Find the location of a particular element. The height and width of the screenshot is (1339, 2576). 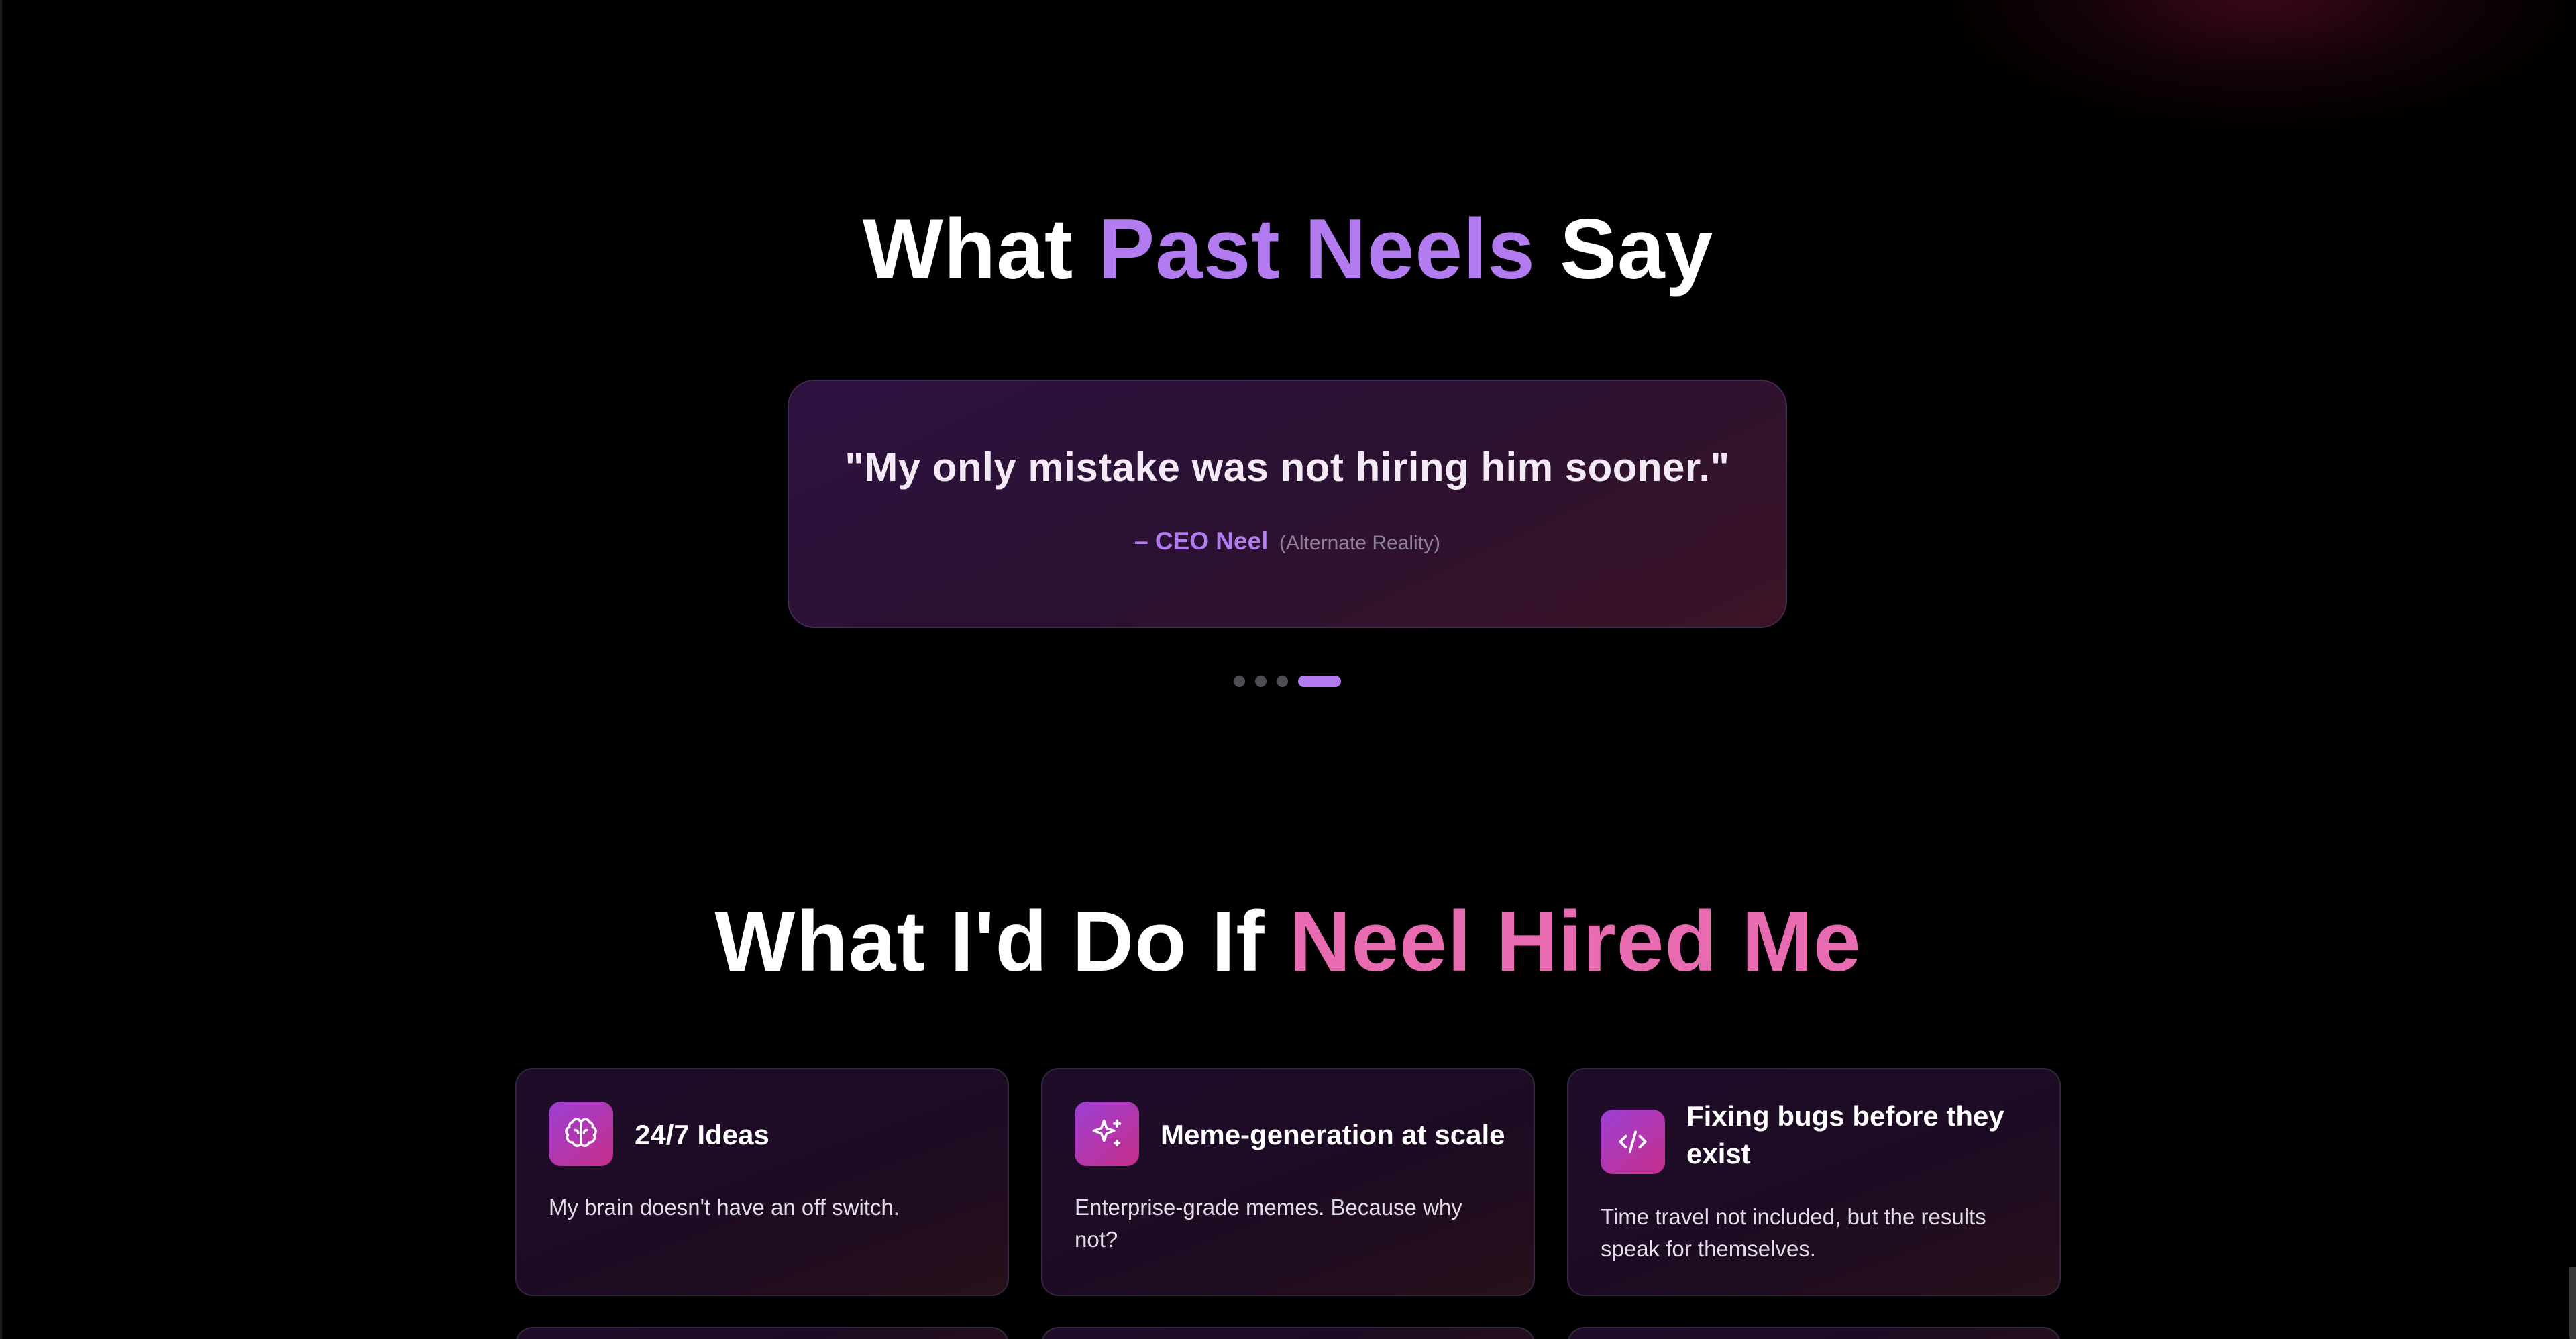

testimonials-title-post: Say is located at coordinates (1624, 249).